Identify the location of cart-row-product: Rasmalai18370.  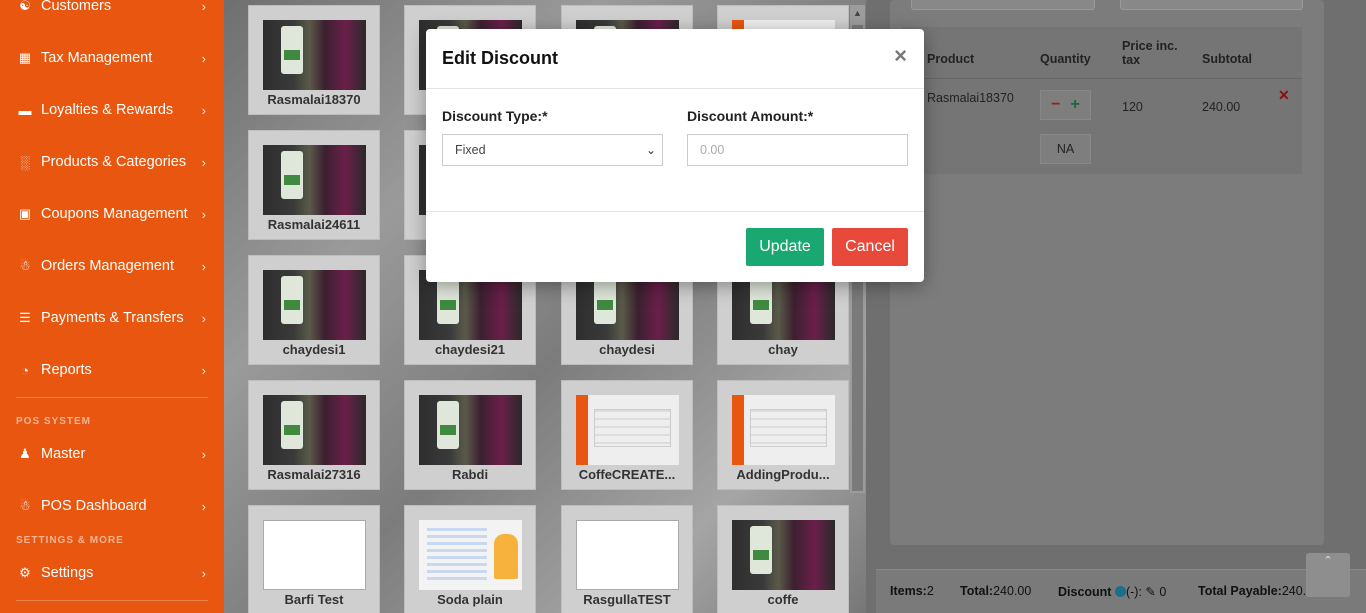
(970, 98).